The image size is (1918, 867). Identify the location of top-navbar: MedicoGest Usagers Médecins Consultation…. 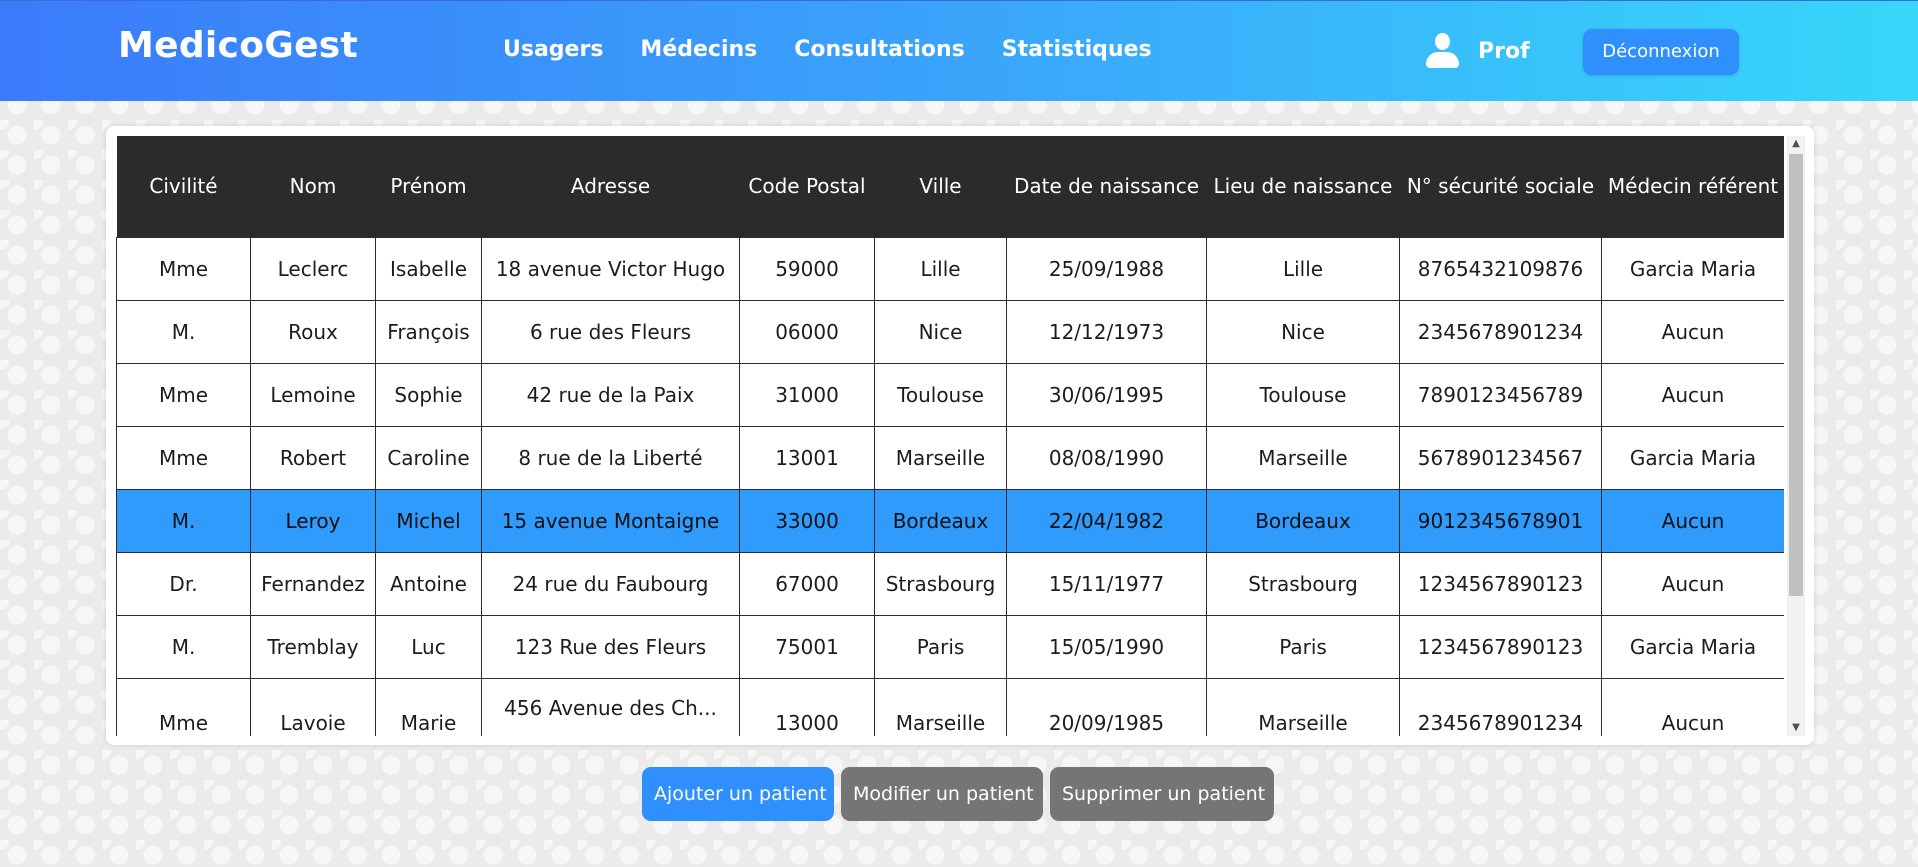
(959, 50).